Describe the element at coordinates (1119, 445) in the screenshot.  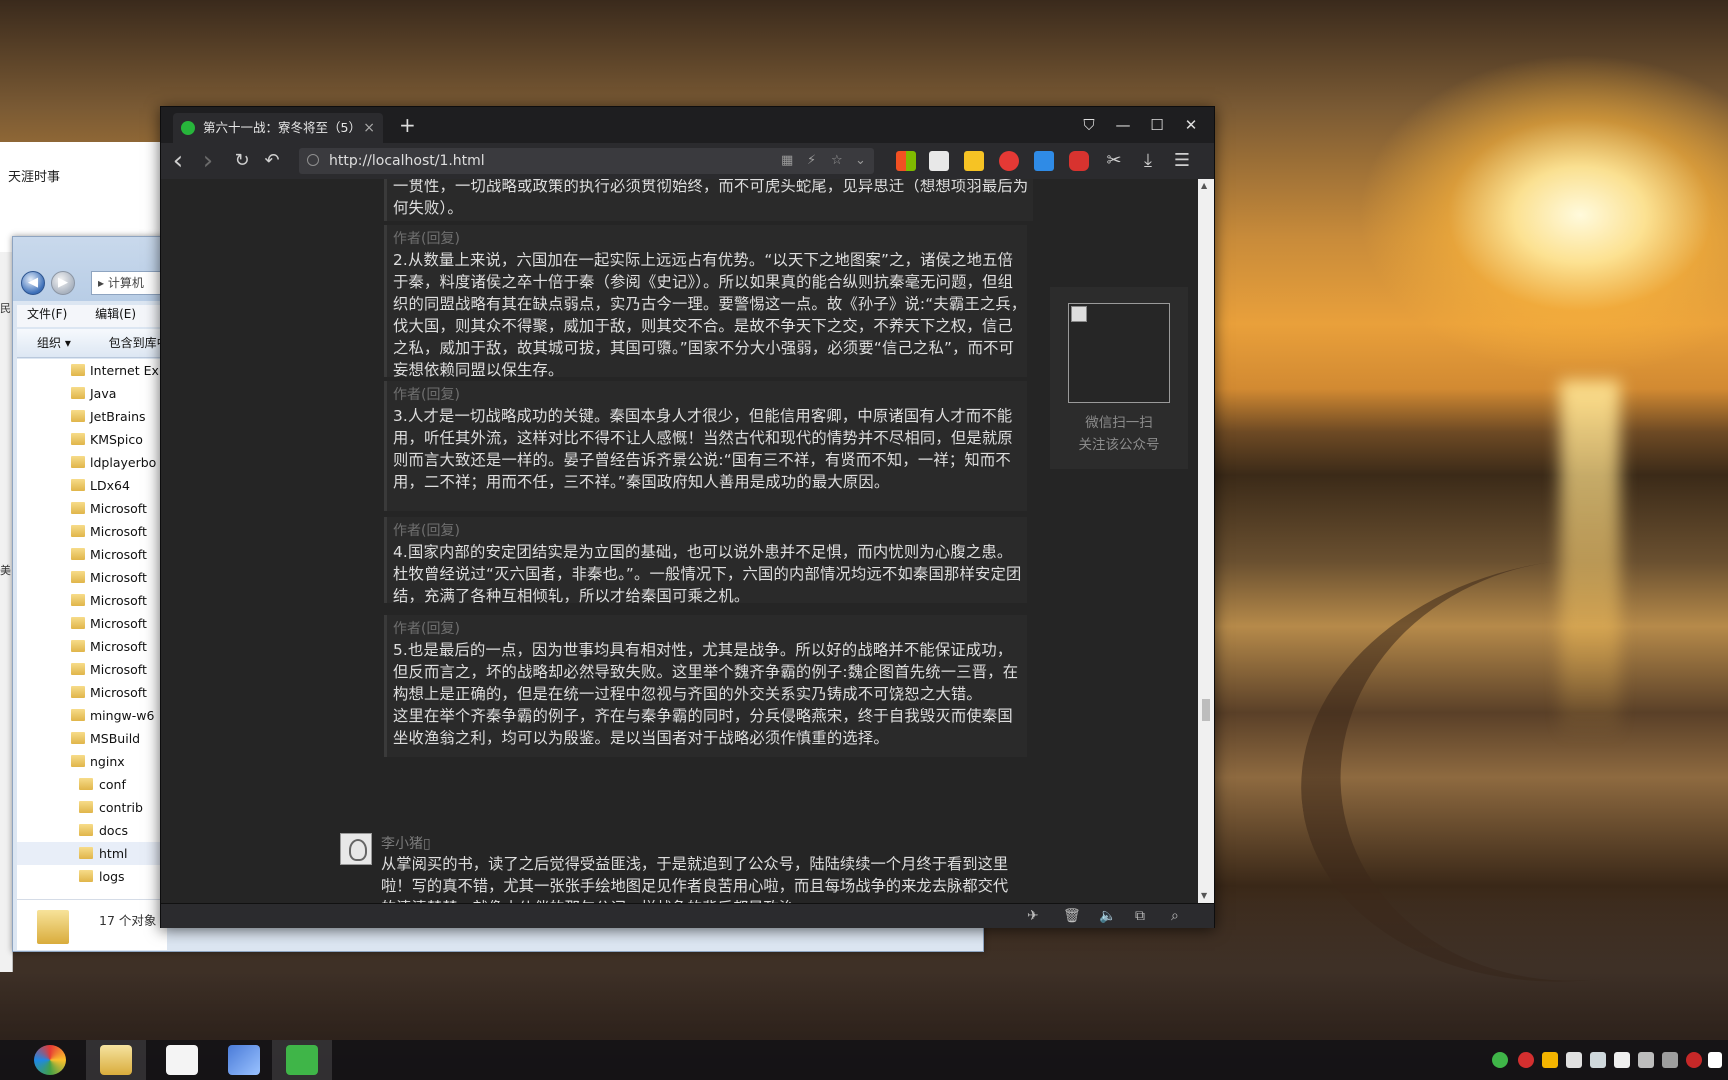
I see `qr-caption: 关注该公众号` at that location.